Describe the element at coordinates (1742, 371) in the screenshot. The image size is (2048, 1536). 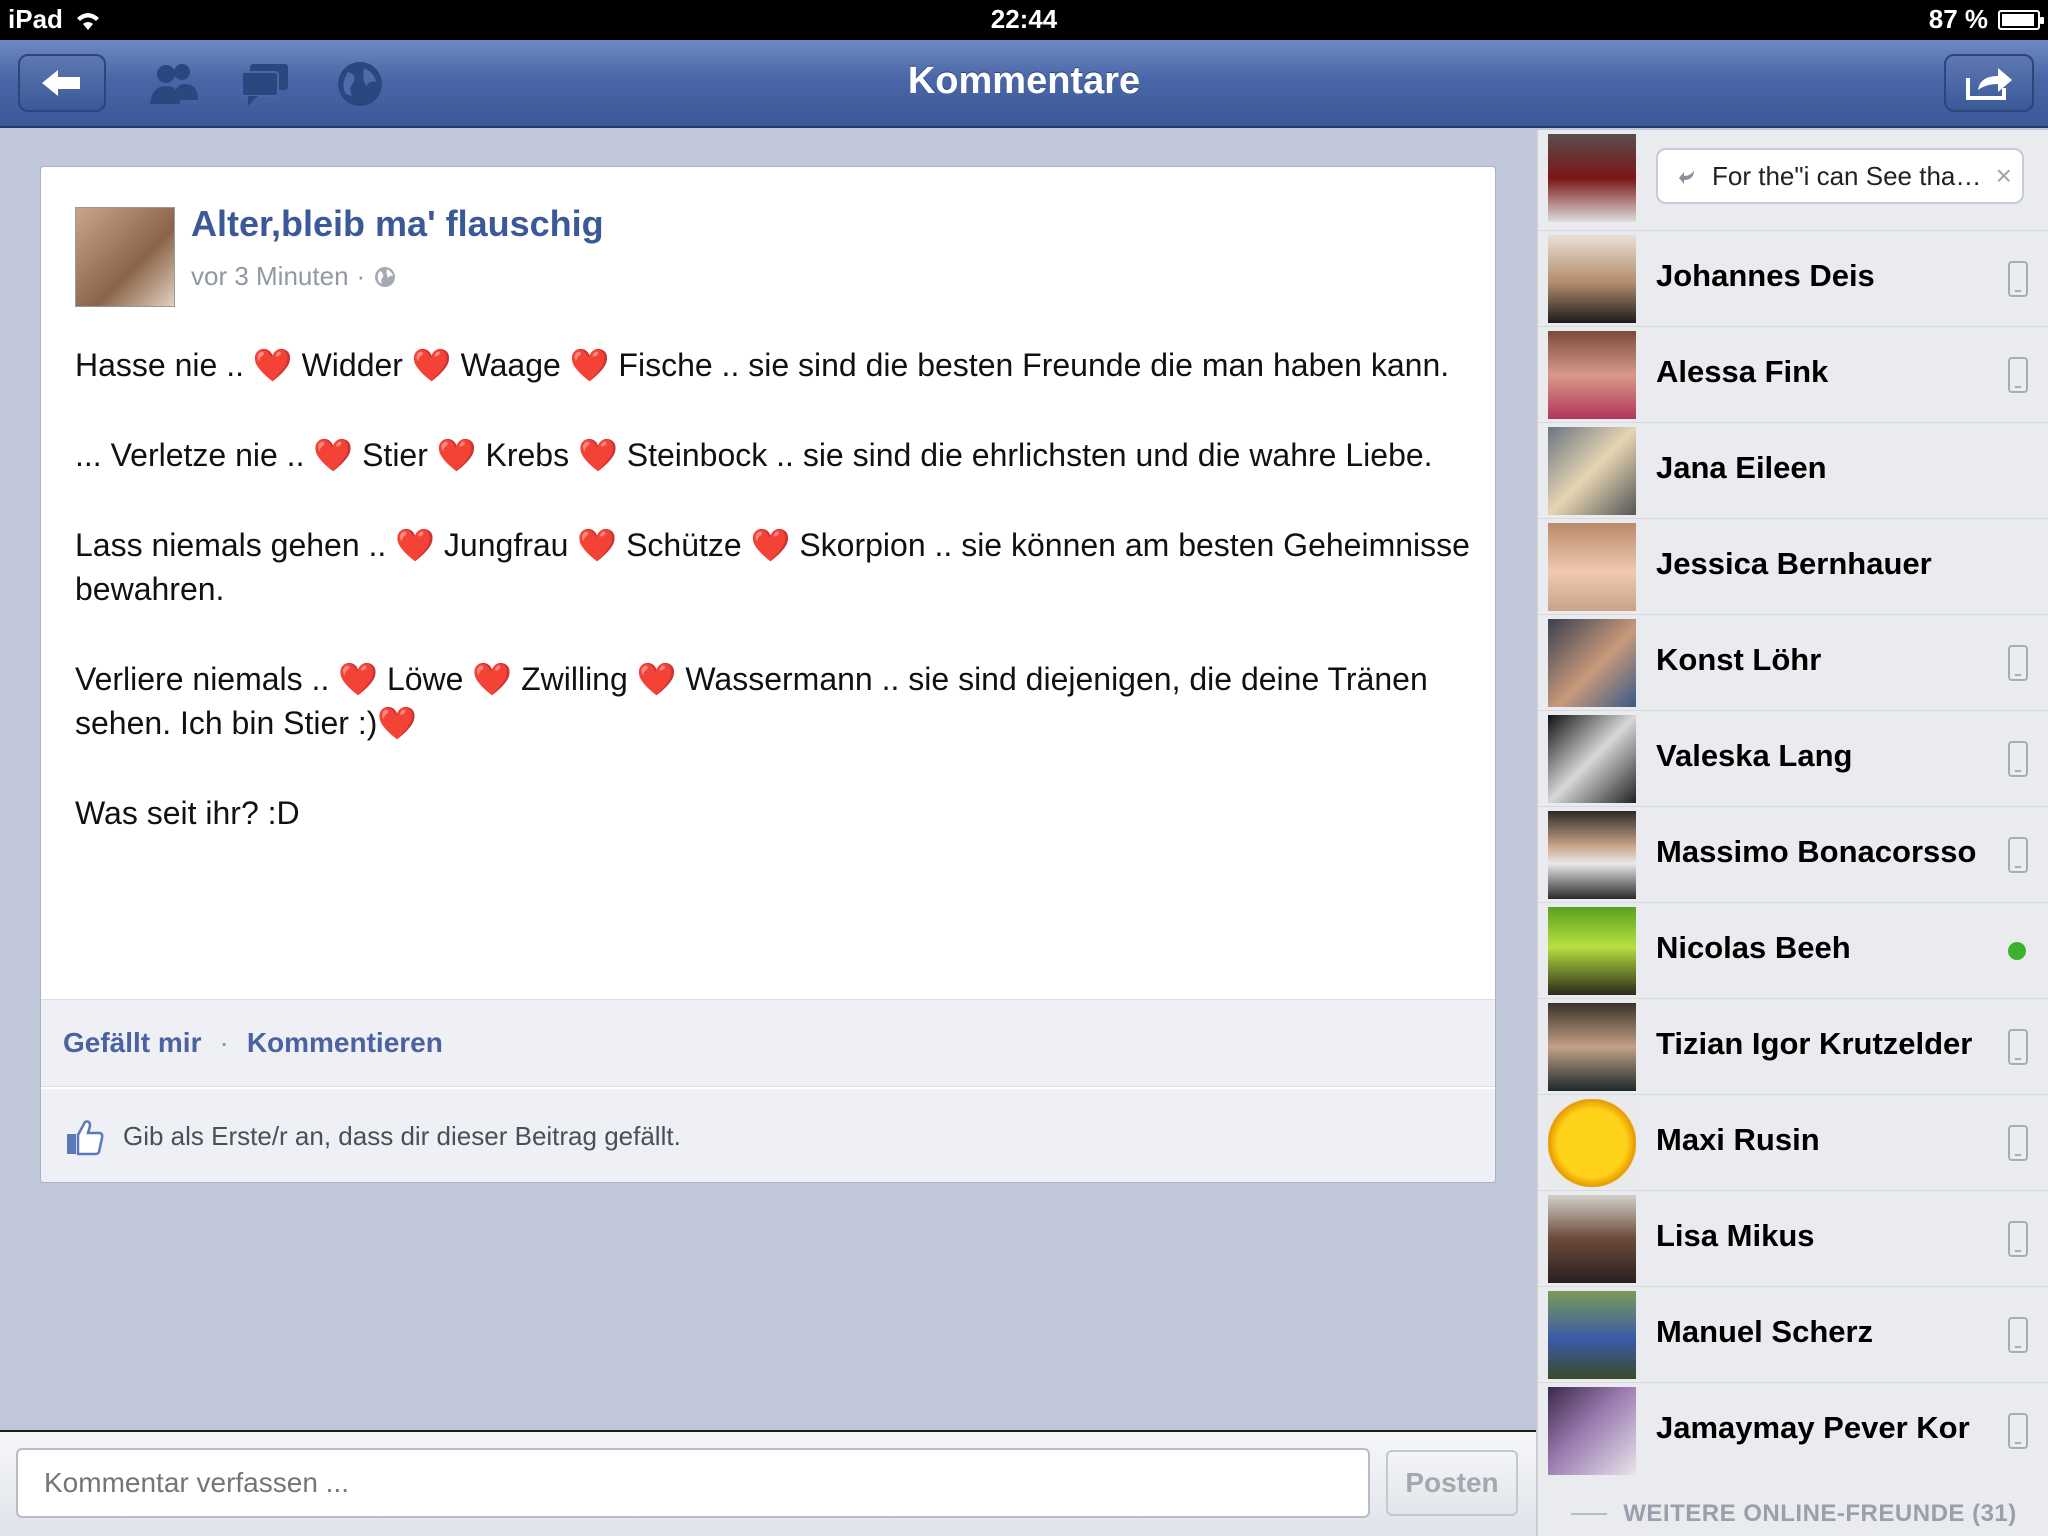
I see `friend-name: Alessa Fink` at that location.